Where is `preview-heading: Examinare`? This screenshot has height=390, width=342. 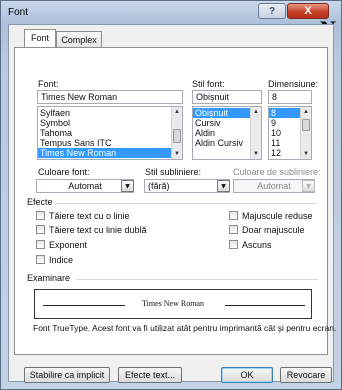 preview-heading: Examinare is located at coordinates (50, 278).